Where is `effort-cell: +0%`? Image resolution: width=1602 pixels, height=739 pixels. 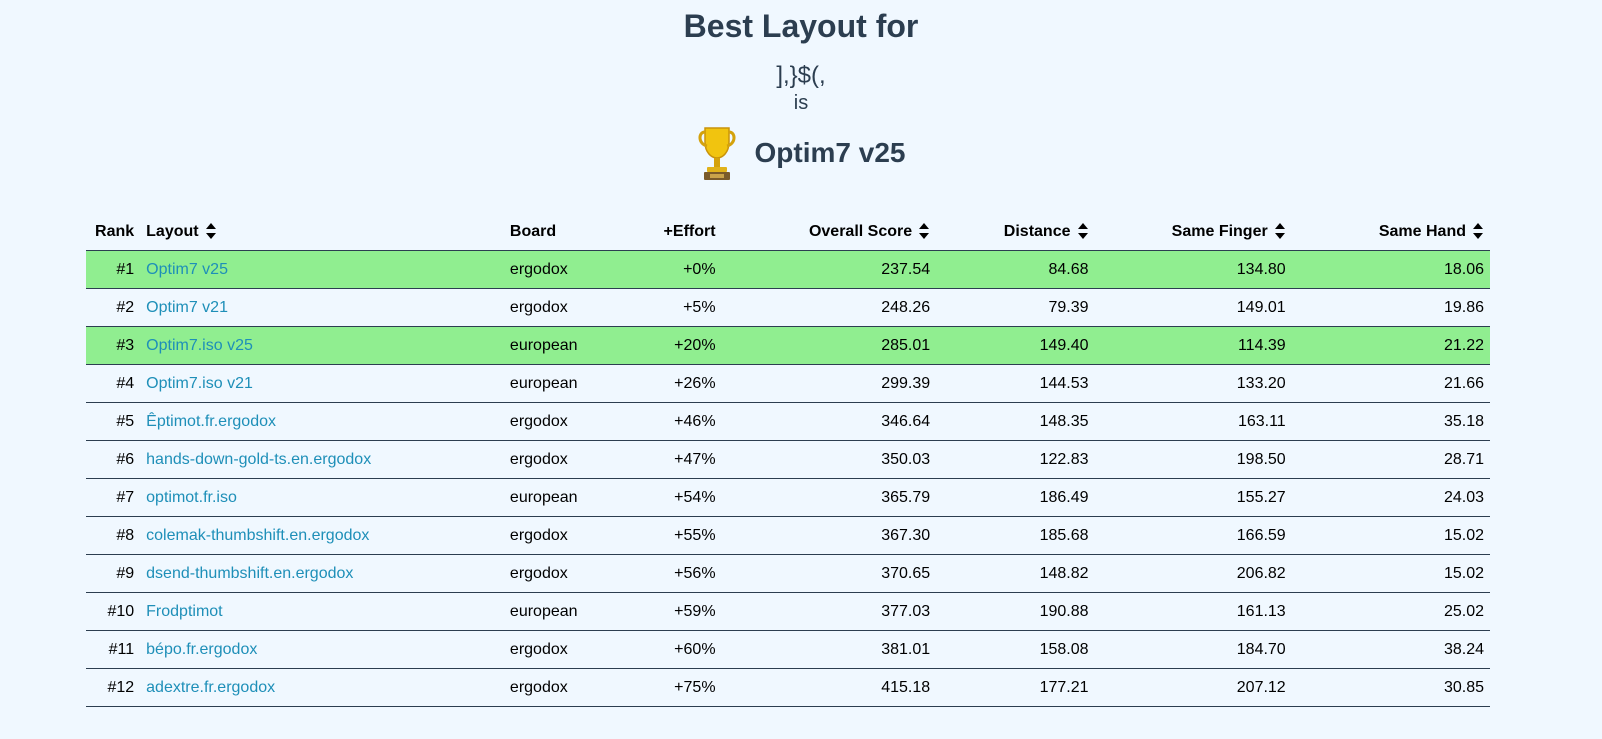 effort-cell: +0% is located at coordinates (664, 269).